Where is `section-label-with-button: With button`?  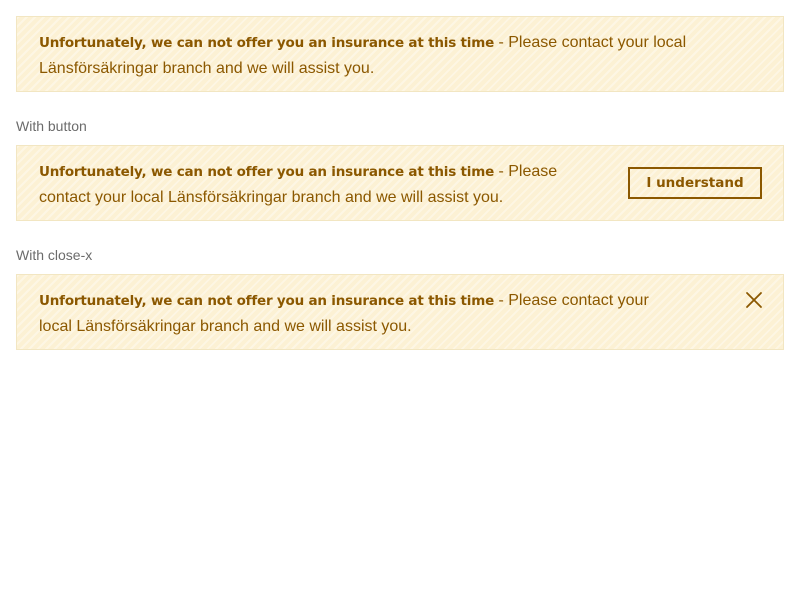 section-label-with-button: With button is located at coordinates (51, 126).